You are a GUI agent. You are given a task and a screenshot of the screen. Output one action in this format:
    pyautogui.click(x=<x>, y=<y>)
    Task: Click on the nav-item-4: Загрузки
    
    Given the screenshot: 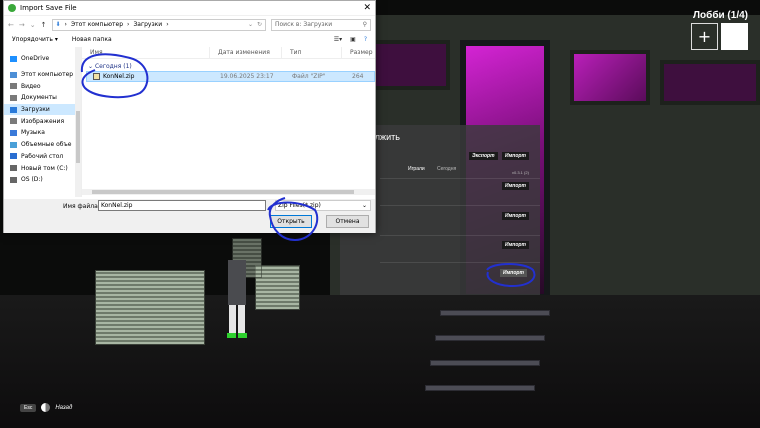 What is the action you would take?
    pyautogui.click(x=42, y=109)
    